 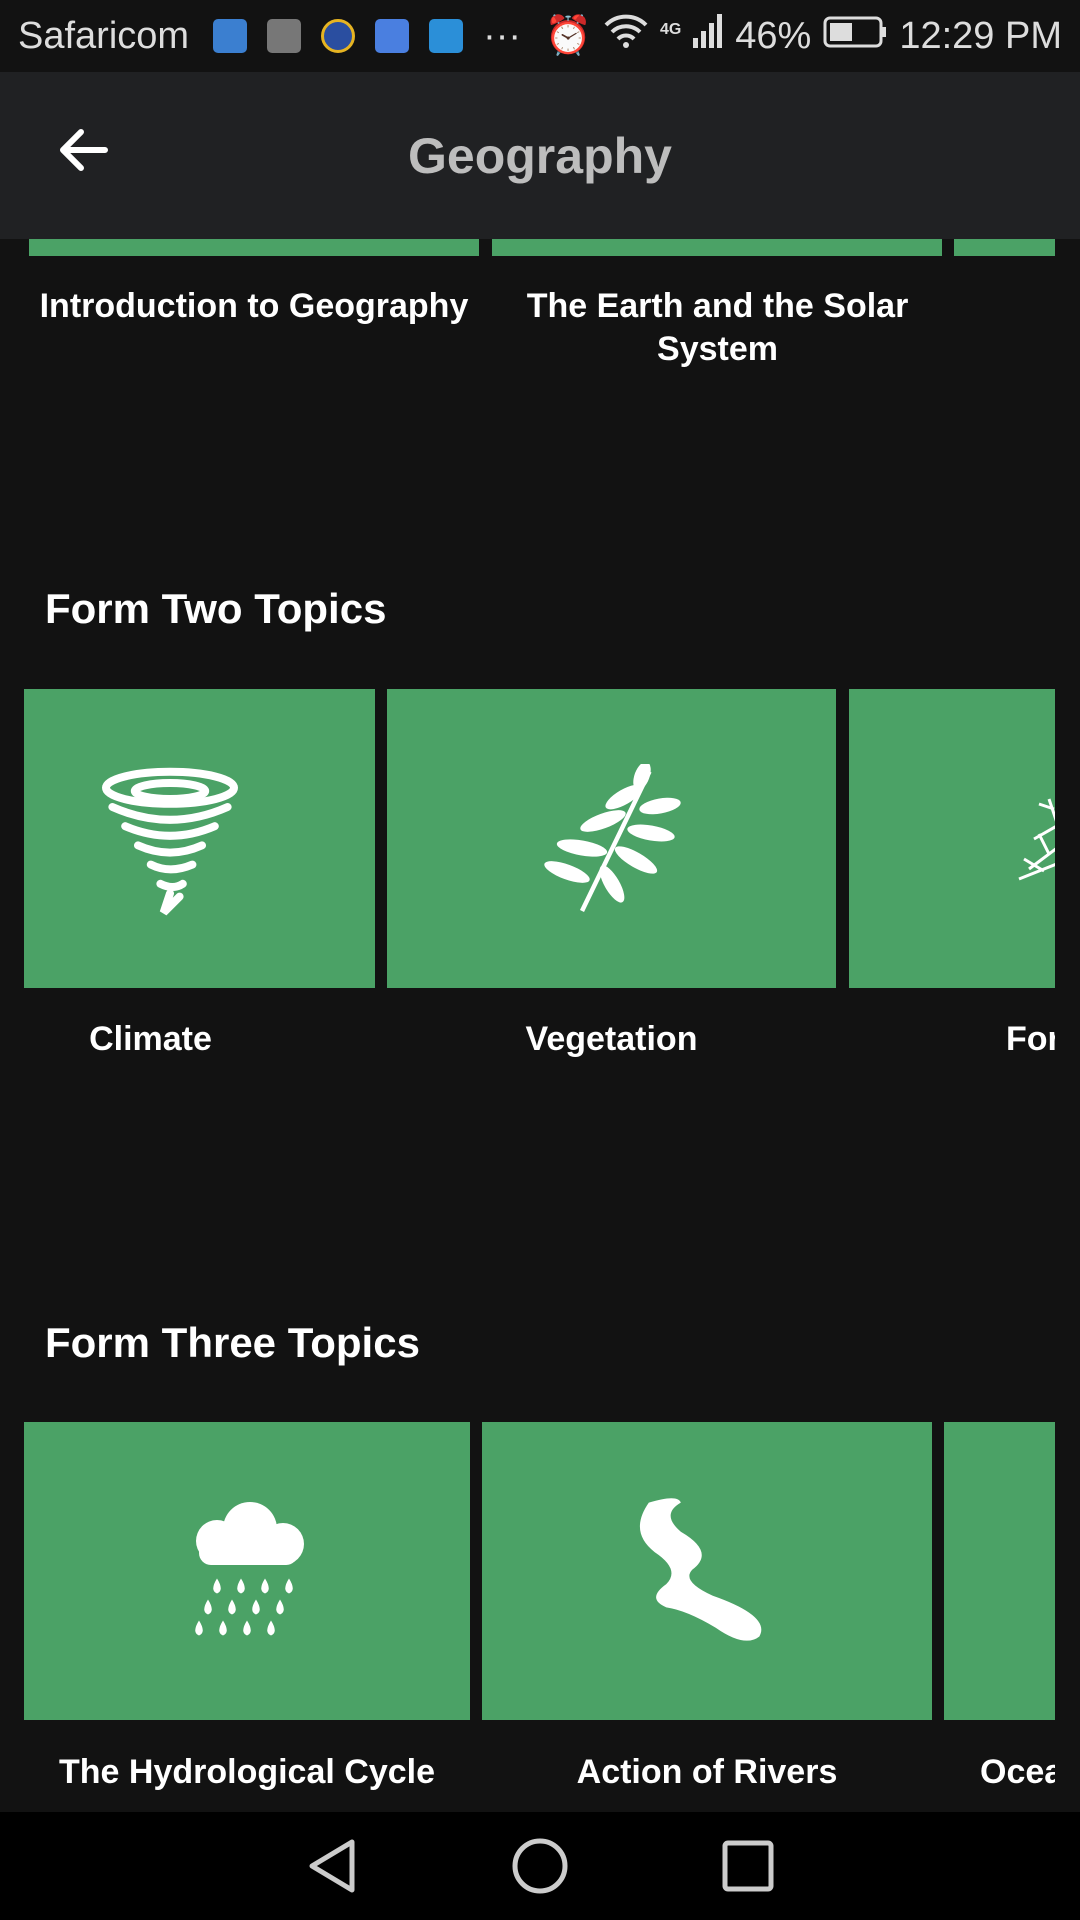 I want to click on alarm-icon: ⏰, so click(x=568, y=36).